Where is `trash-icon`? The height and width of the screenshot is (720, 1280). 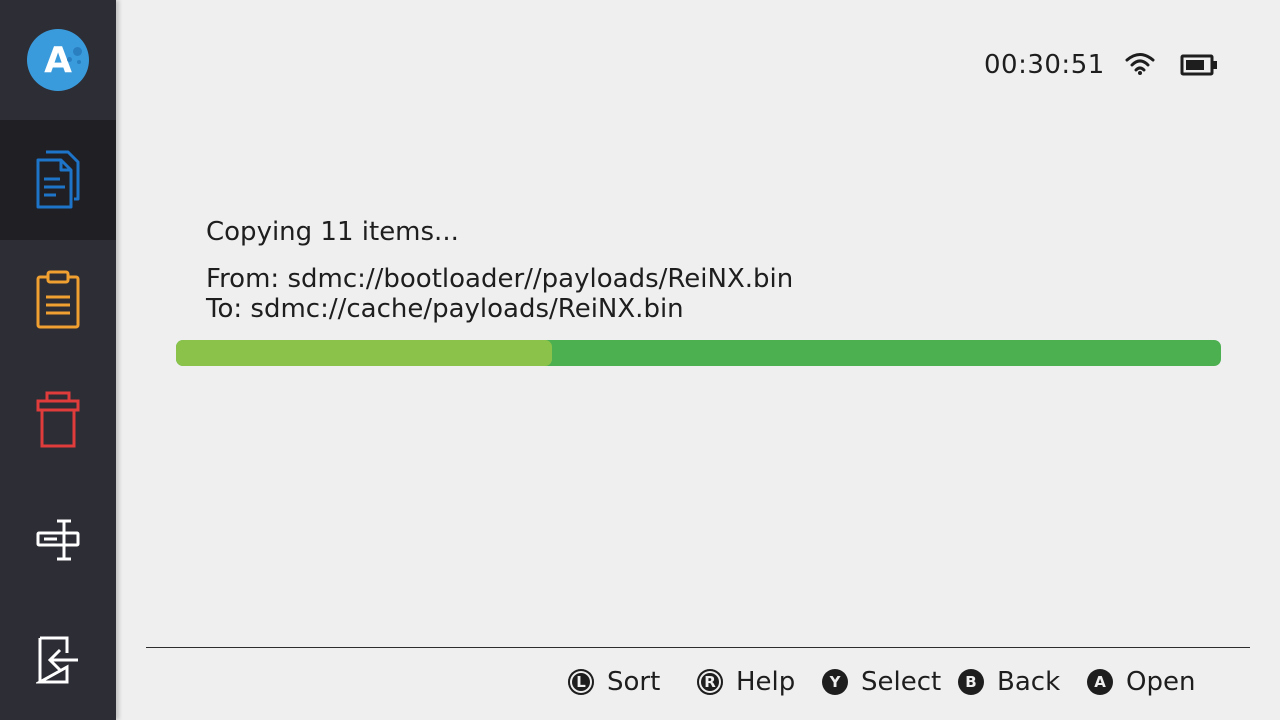 trash-icon is located at coordinates (58, 419).